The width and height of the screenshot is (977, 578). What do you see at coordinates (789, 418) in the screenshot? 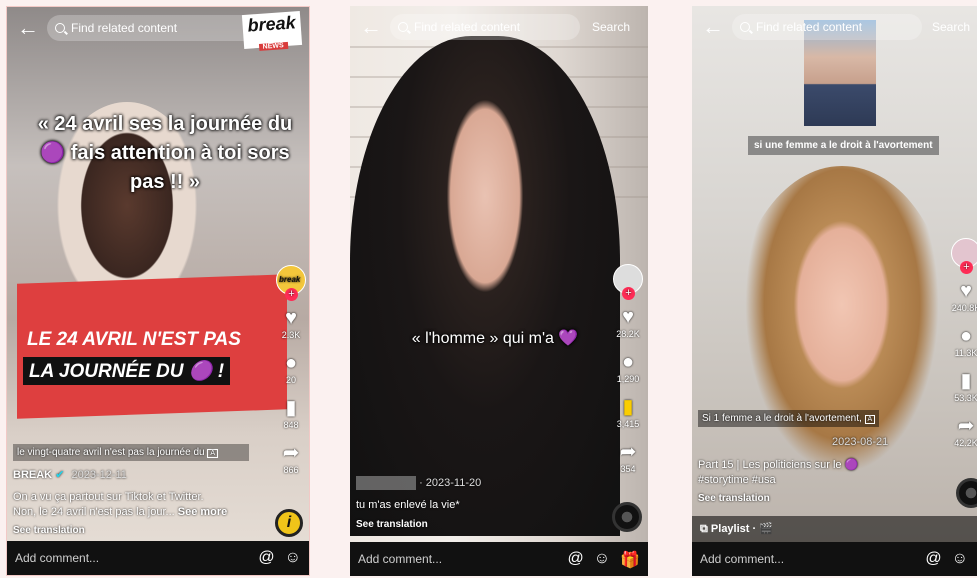
I see `overlay-caption: Si 1 femme a le droit à l'avortement, A` at bounding box center [789, 418].